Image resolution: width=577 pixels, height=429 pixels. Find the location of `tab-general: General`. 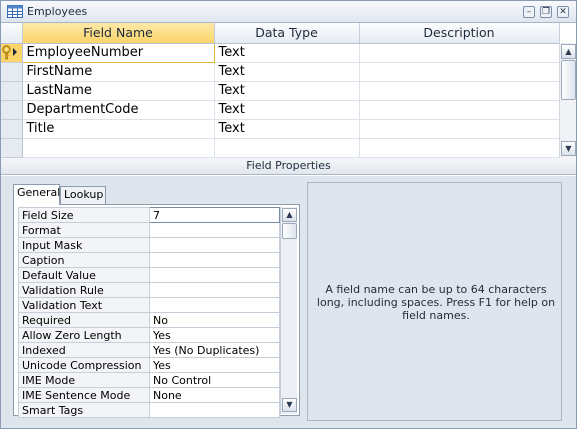

tab-general: General is located at coordinates (36, 194).